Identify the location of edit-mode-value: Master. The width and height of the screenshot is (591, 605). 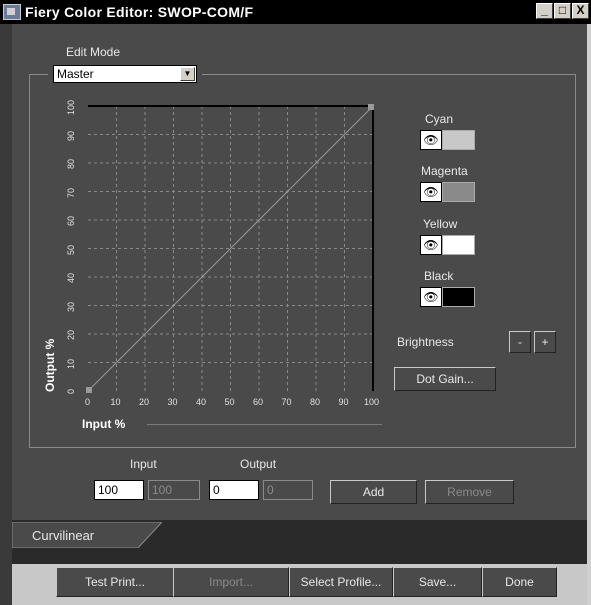
(75, 74).